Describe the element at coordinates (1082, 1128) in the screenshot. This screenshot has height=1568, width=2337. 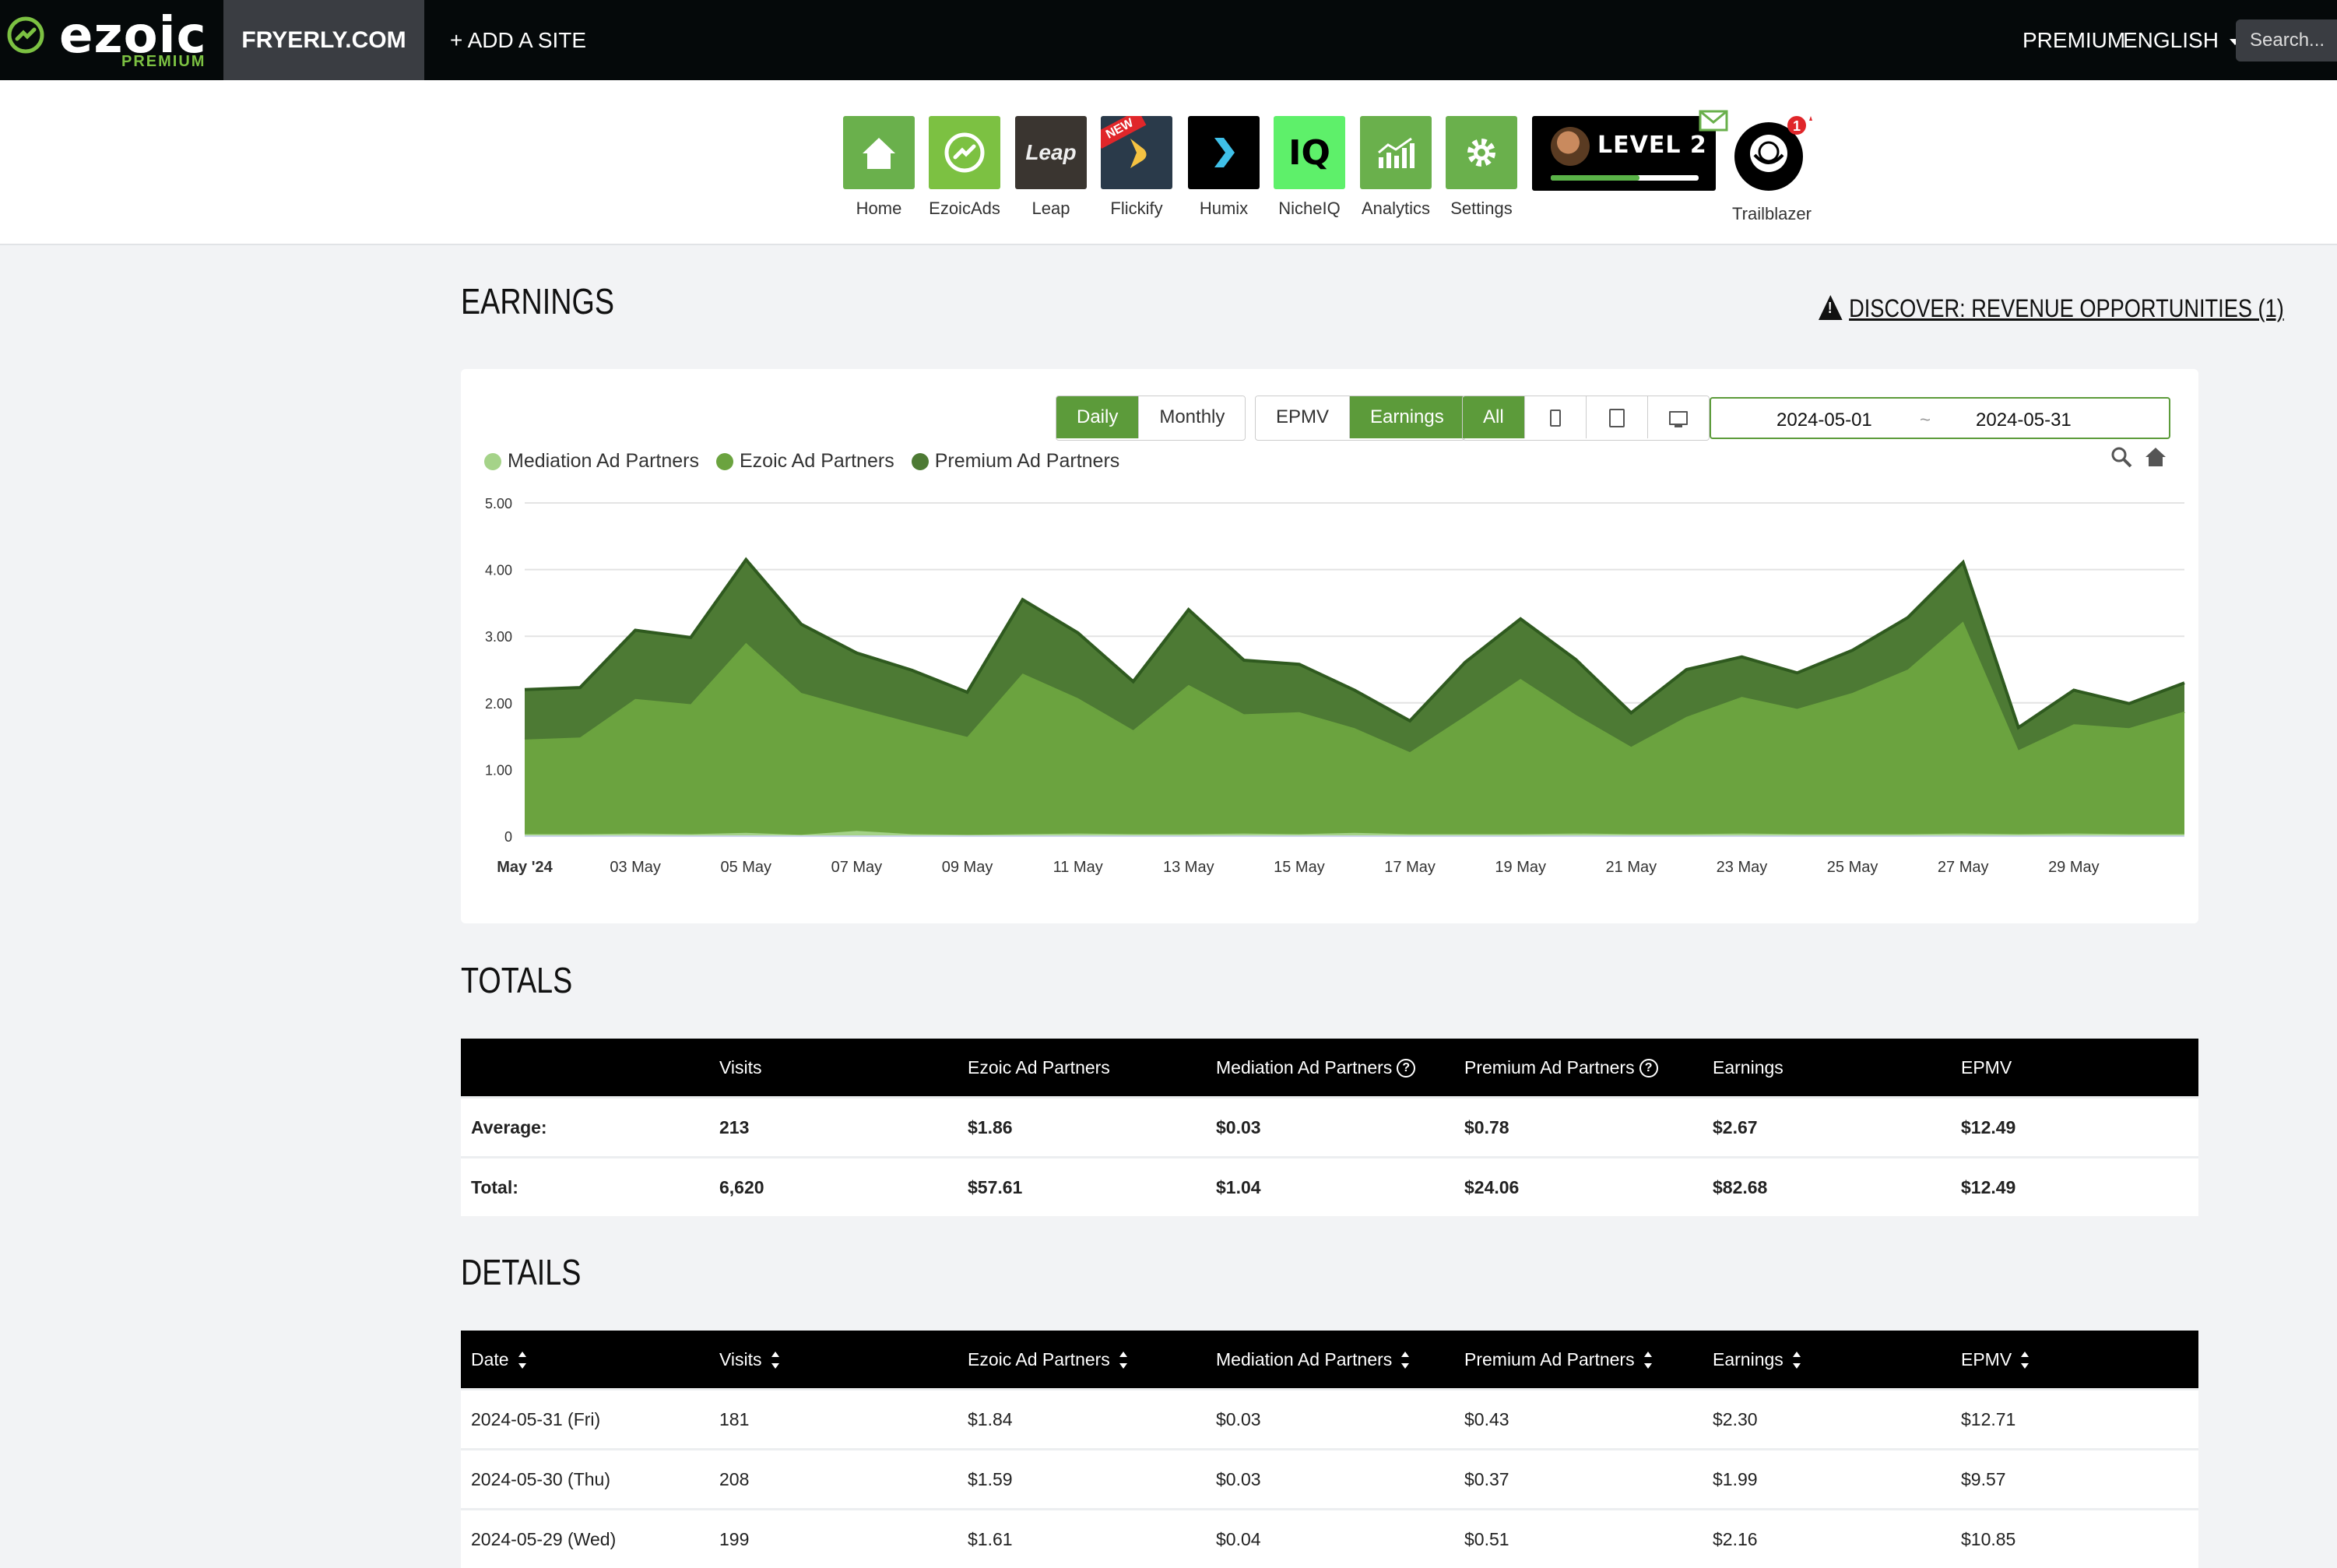
I see `table-cell: $1.86` at that location.